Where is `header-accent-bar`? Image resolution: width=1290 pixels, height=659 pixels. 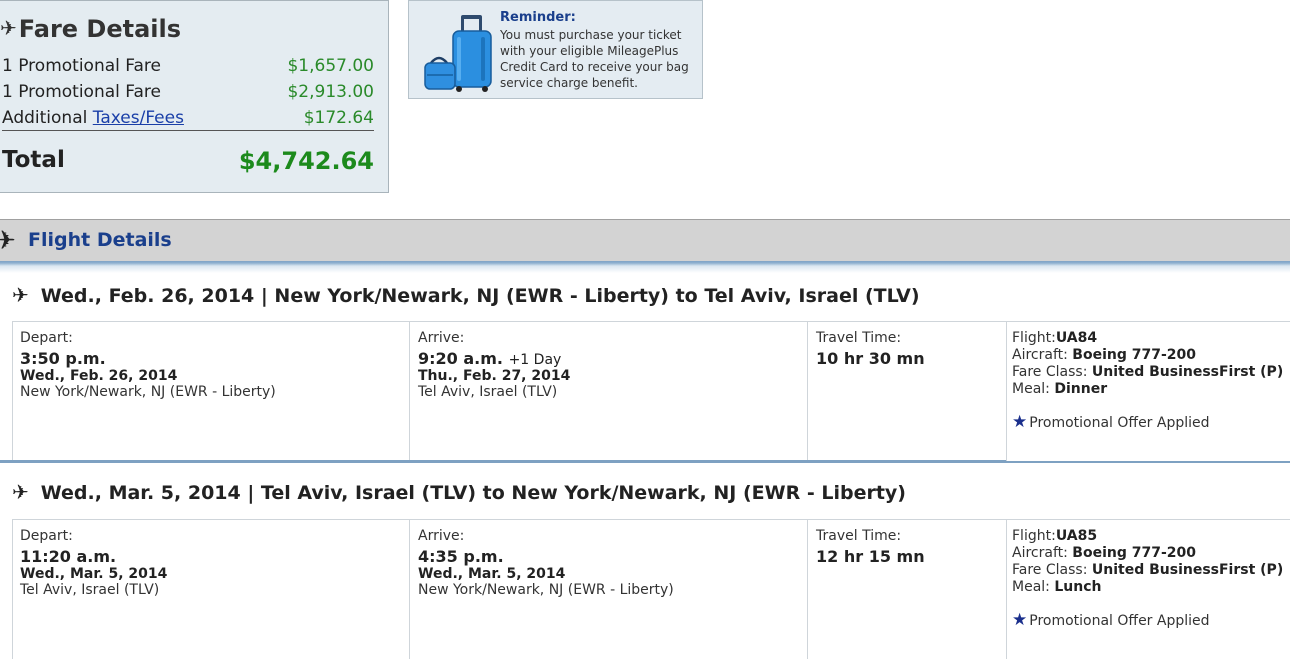
header-accent-bar is located at coordinates (645, 267).